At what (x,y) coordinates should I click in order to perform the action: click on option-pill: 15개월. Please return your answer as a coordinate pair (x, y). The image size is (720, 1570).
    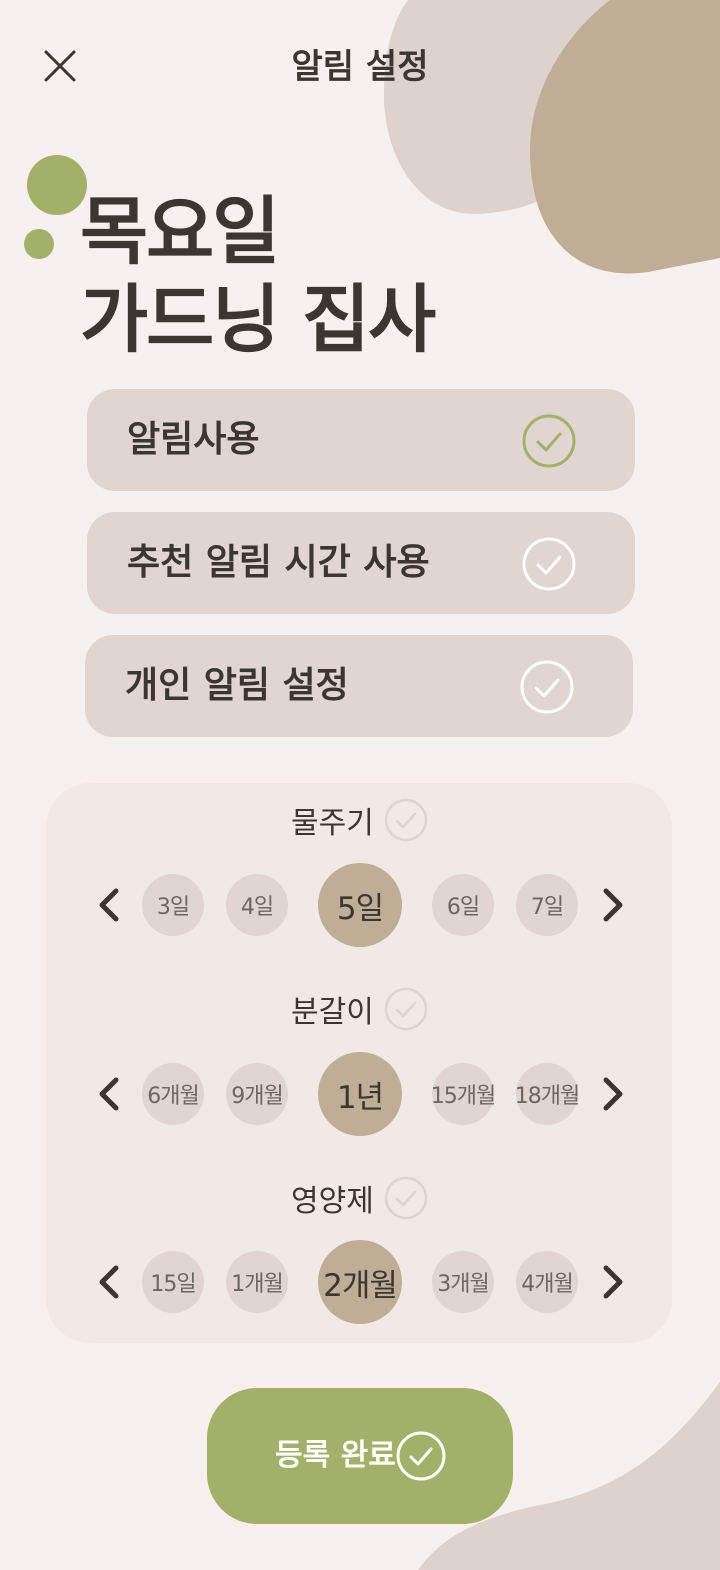
    Looking at the image, I should click on (463, 1094).